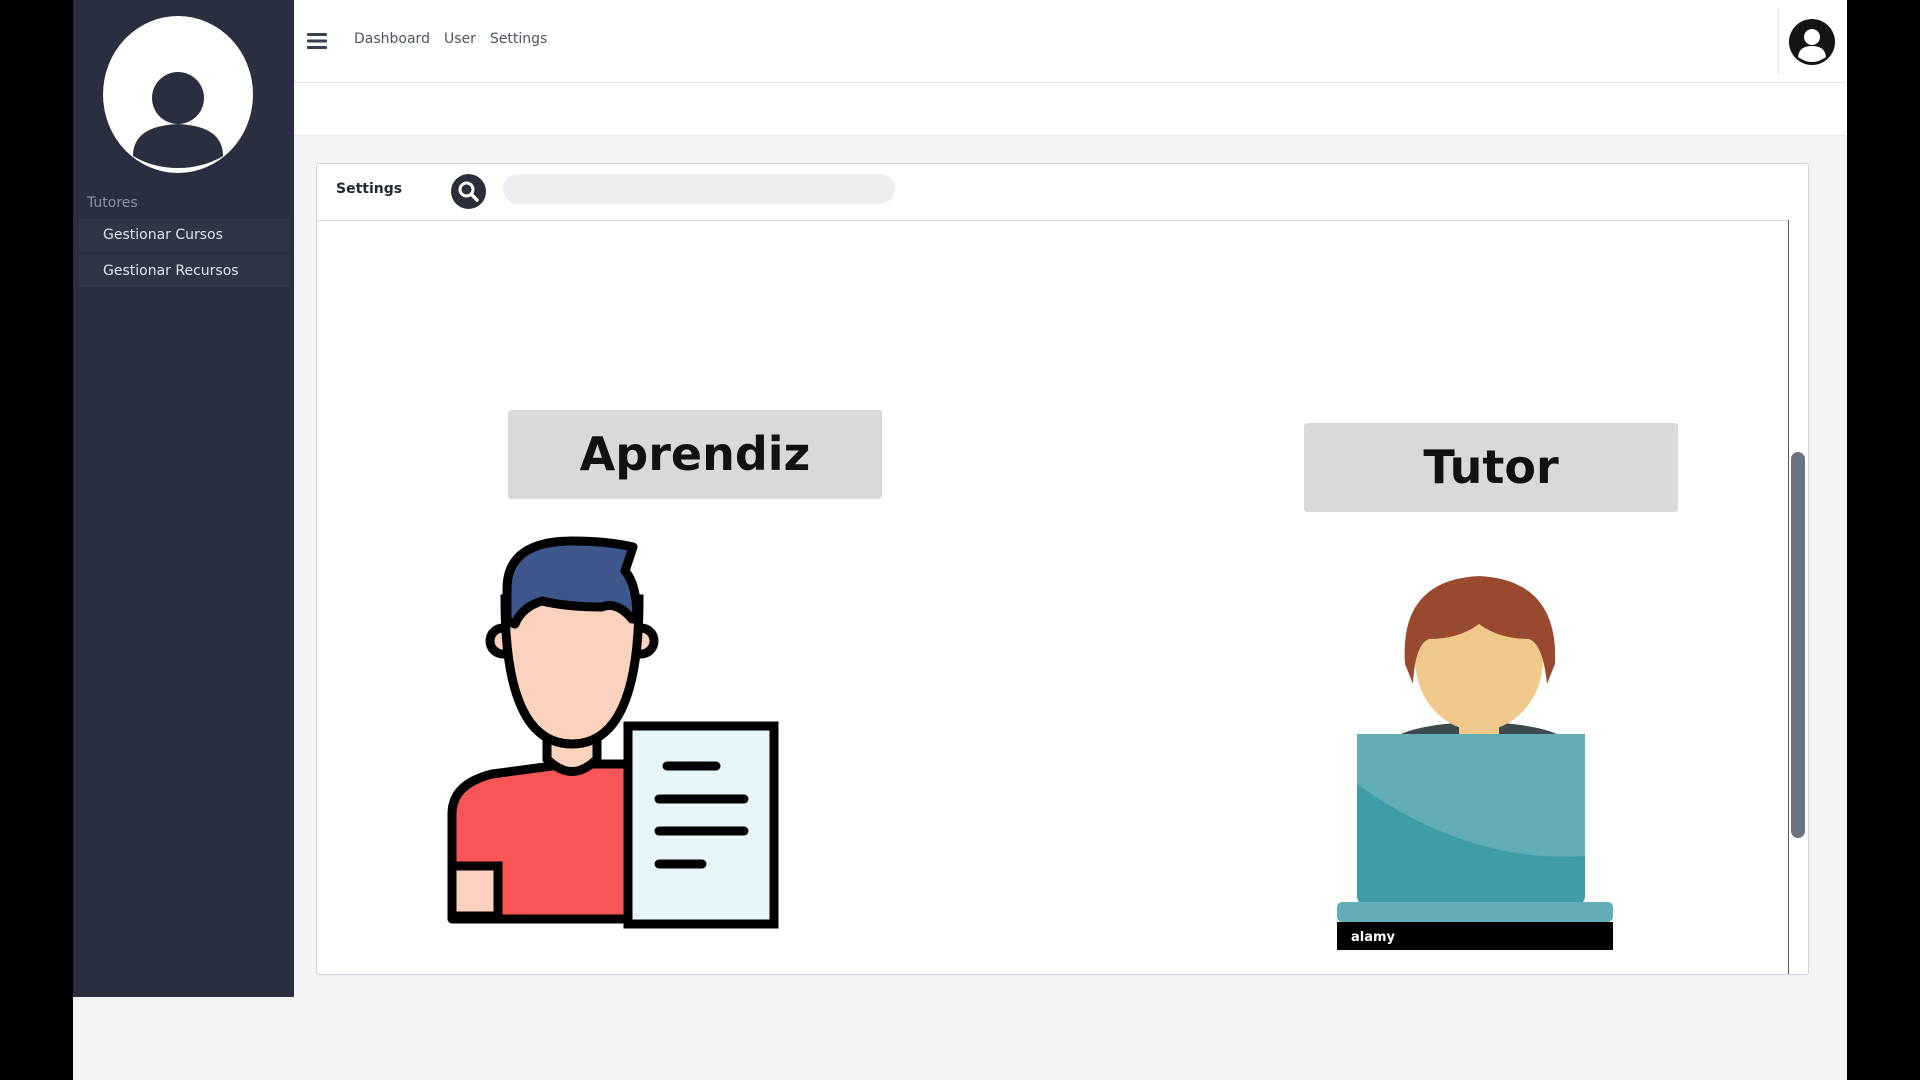 Image resolution: width=1920 pixels, height=1080 pixels. What do you see at coordinates (178, 94) in the screenshot?
I see `profile-avatar-icon` at bounding box center [178, 94].